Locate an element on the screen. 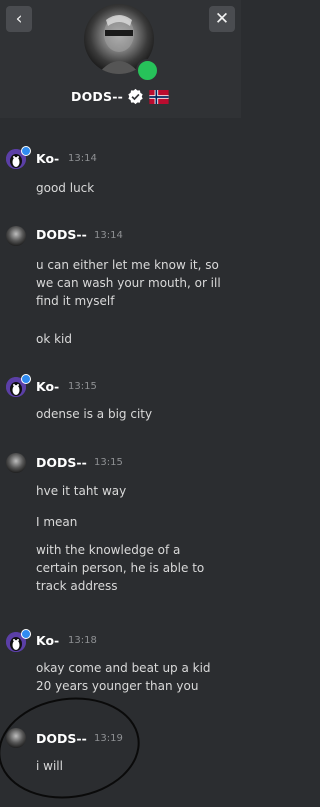 The image size is (320, 807). profile-header: ‹ ✕ DODS-- is located at coordinates (120, 59).